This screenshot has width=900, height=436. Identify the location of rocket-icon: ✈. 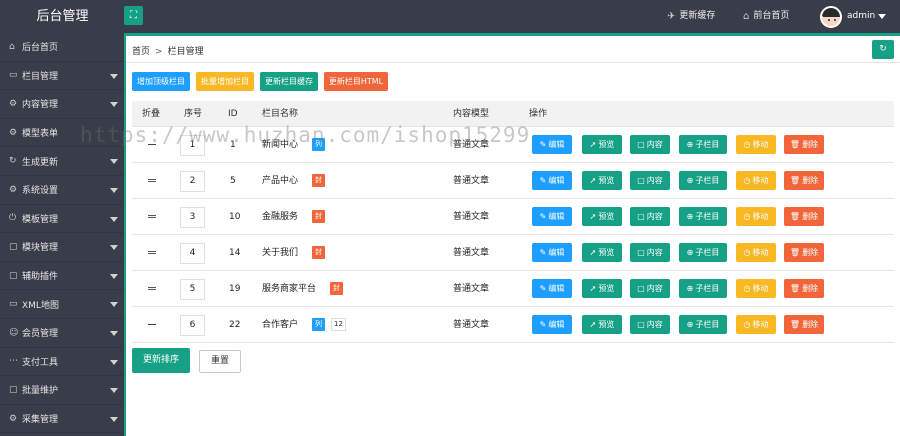
(671, 16).